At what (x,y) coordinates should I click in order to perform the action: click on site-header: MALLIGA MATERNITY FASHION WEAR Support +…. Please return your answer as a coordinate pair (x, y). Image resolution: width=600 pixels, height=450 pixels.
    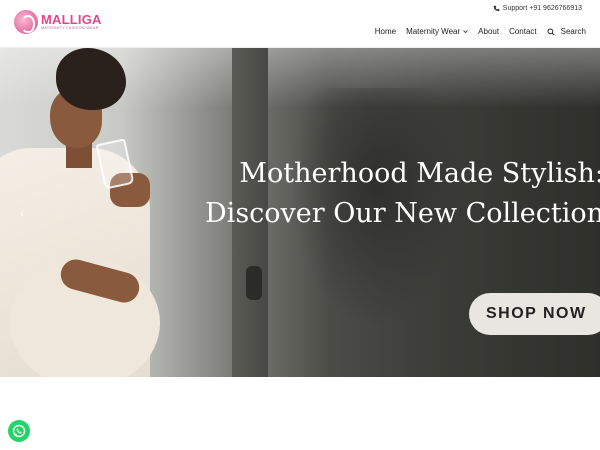
    Looking at the image, I should click on (300, 24).